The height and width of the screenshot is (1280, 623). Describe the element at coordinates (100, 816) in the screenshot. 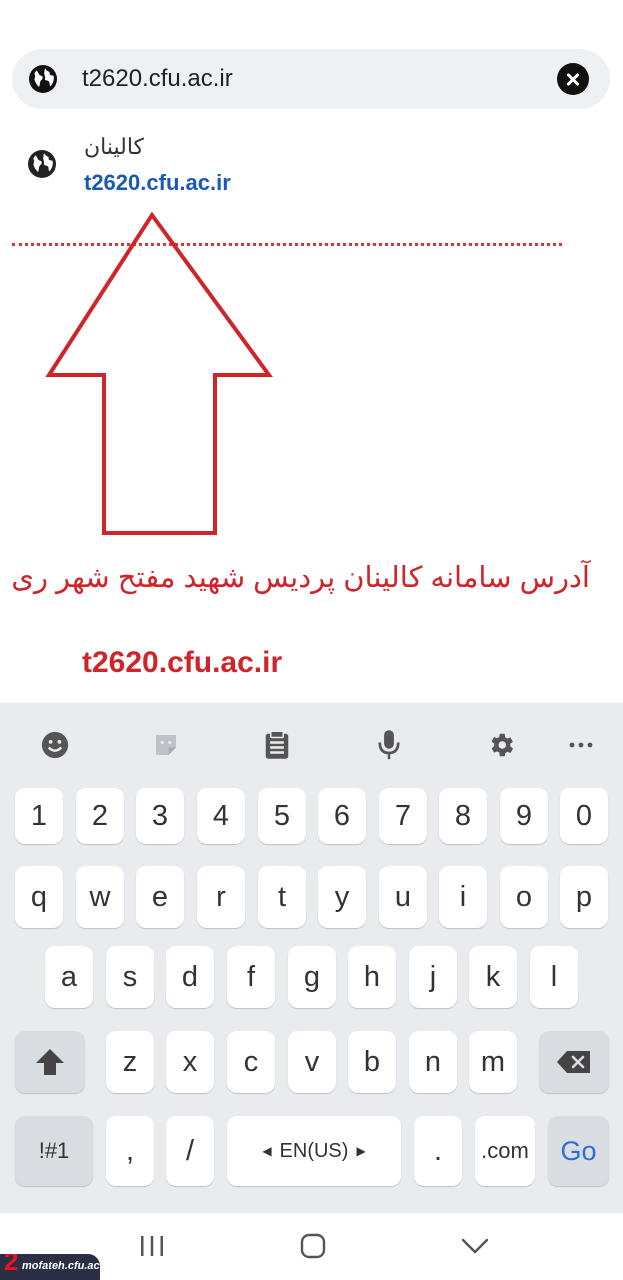

I see `key-2: 2` at that location.